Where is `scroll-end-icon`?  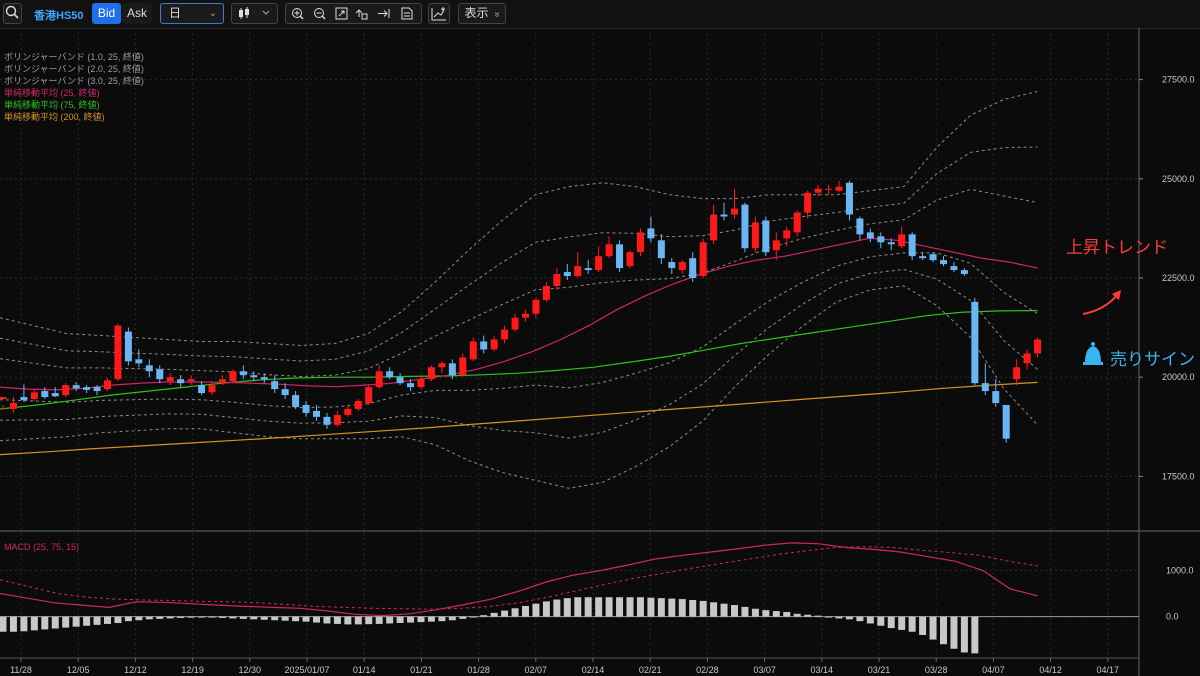
scroll-end-icon is located at coordinates (384, 13).